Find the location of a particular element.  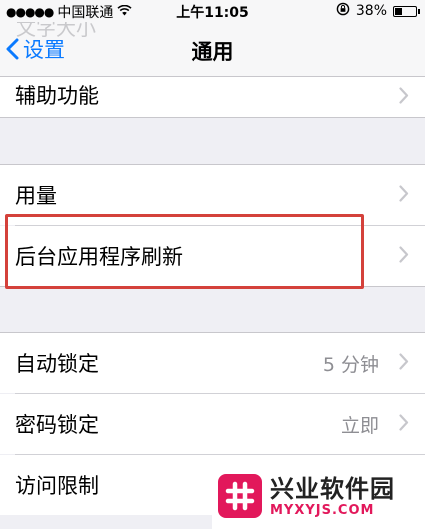

watermark-title: 兴业软件园 is located at coordinates (332, 488).